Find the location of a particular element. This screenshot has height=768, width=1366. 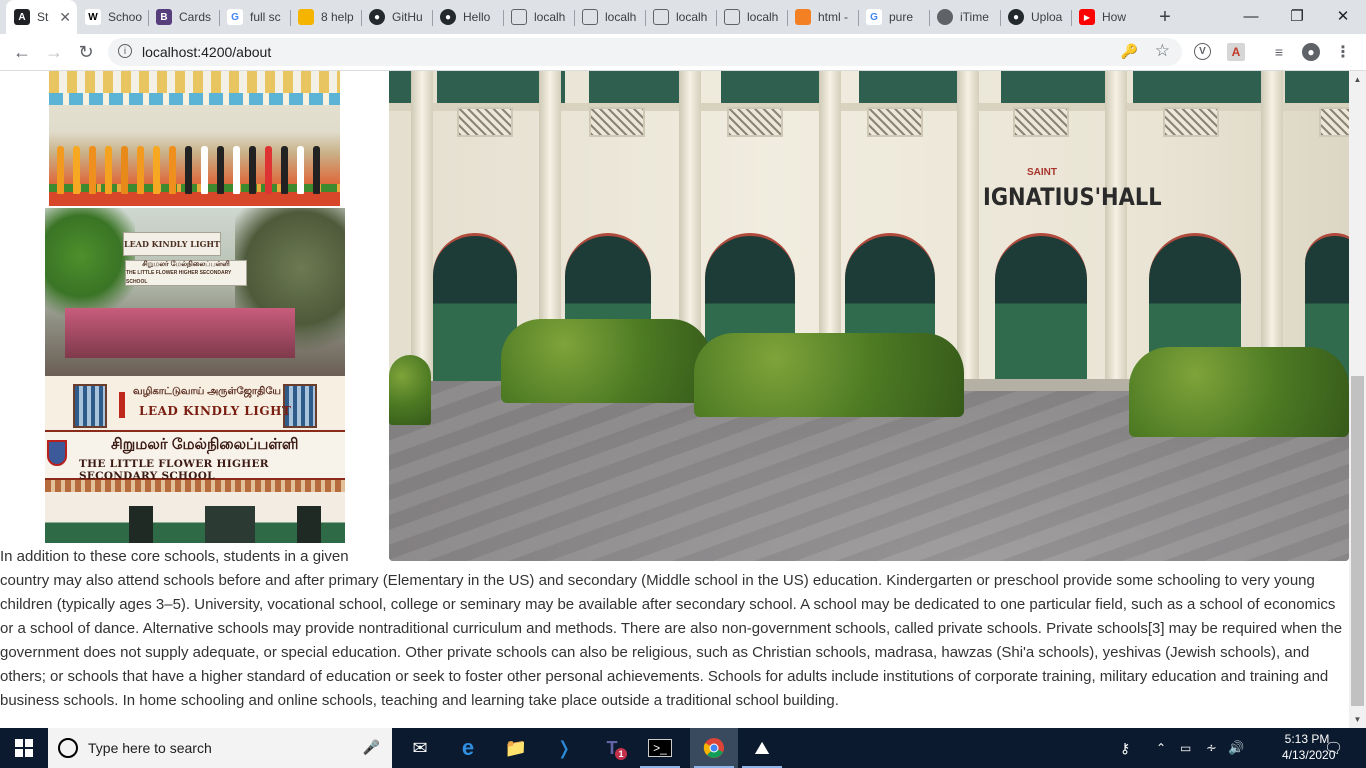

edge-icon: e is located at coordinates (468, 748).